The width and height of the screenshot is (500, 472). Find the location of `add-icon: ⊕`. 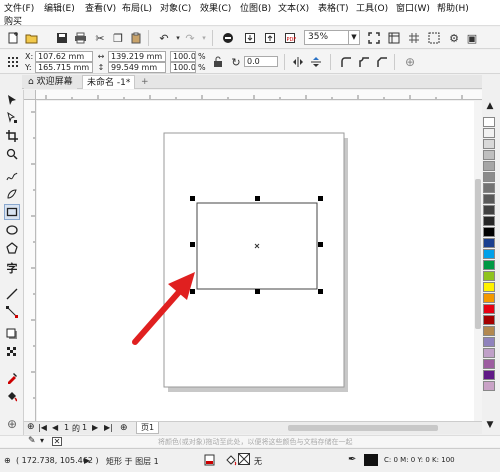

add-icon: ⊕ is located at coordinates (410, 62).